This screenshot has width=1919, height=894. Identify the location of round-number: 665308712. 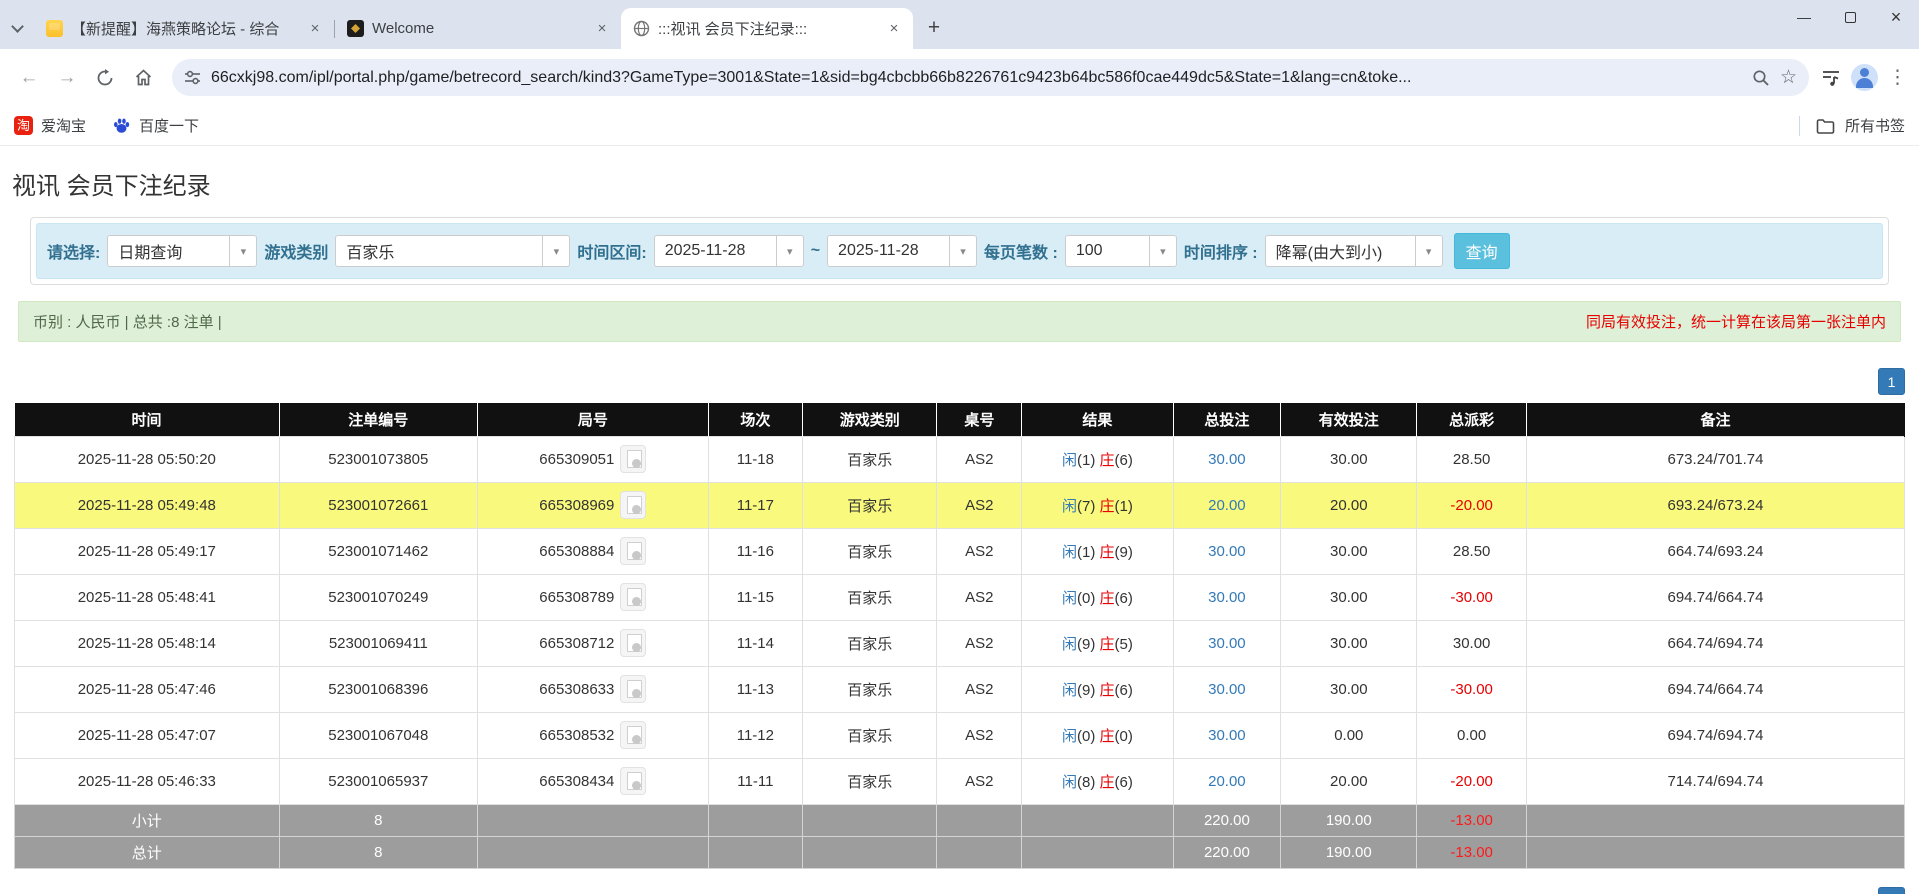
(577, 643).